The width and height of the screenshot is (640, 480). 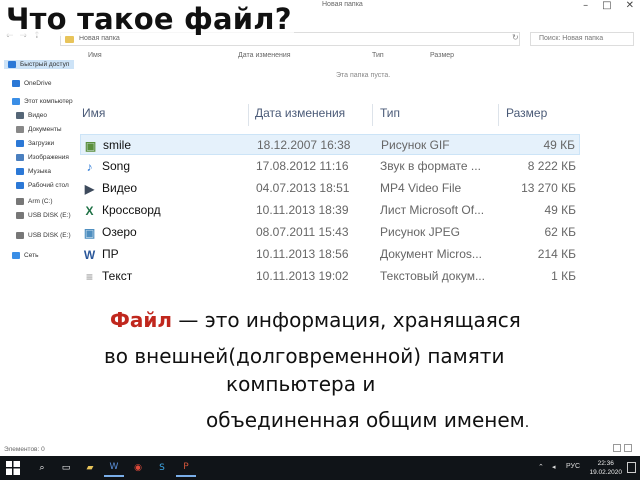 I want to click on file-date: 04.07.2013 18:51, so click(x=303, y=188).